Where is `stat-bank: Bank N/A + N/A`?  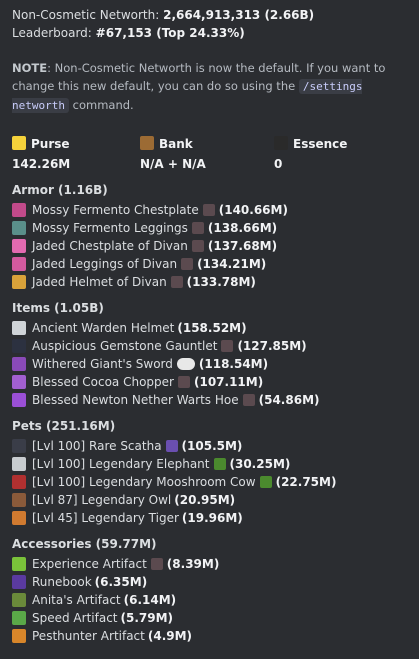
stat-bank: Bank N/A + N/A is located at coordinates (173, 154).